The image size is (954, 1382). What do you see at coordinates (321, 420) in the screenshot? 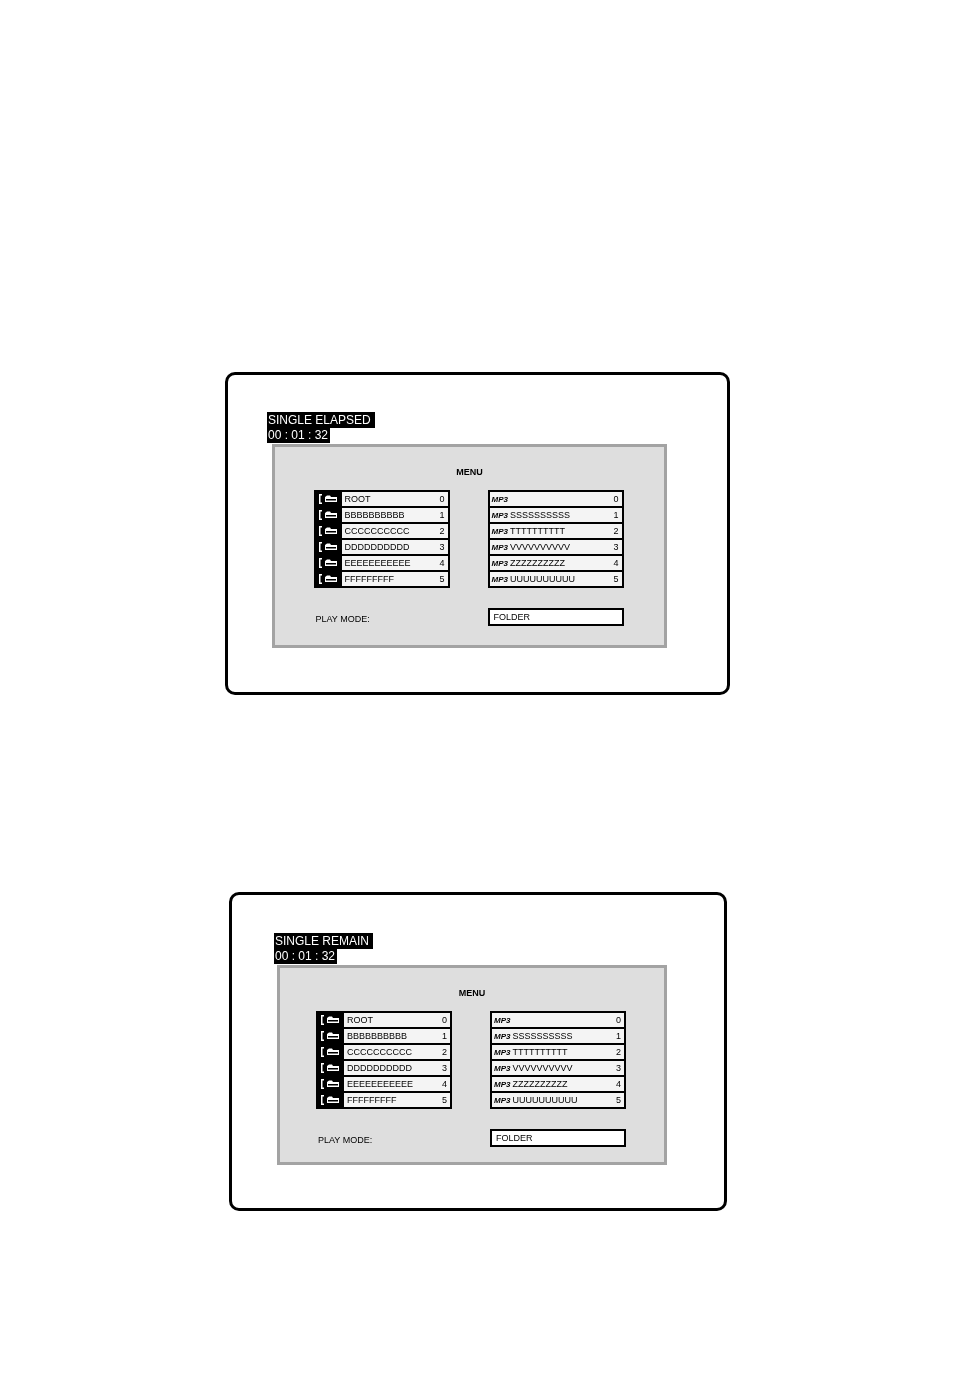
I see `status-label: SINGLE ELAPSED` at bounding box center [321, 420].